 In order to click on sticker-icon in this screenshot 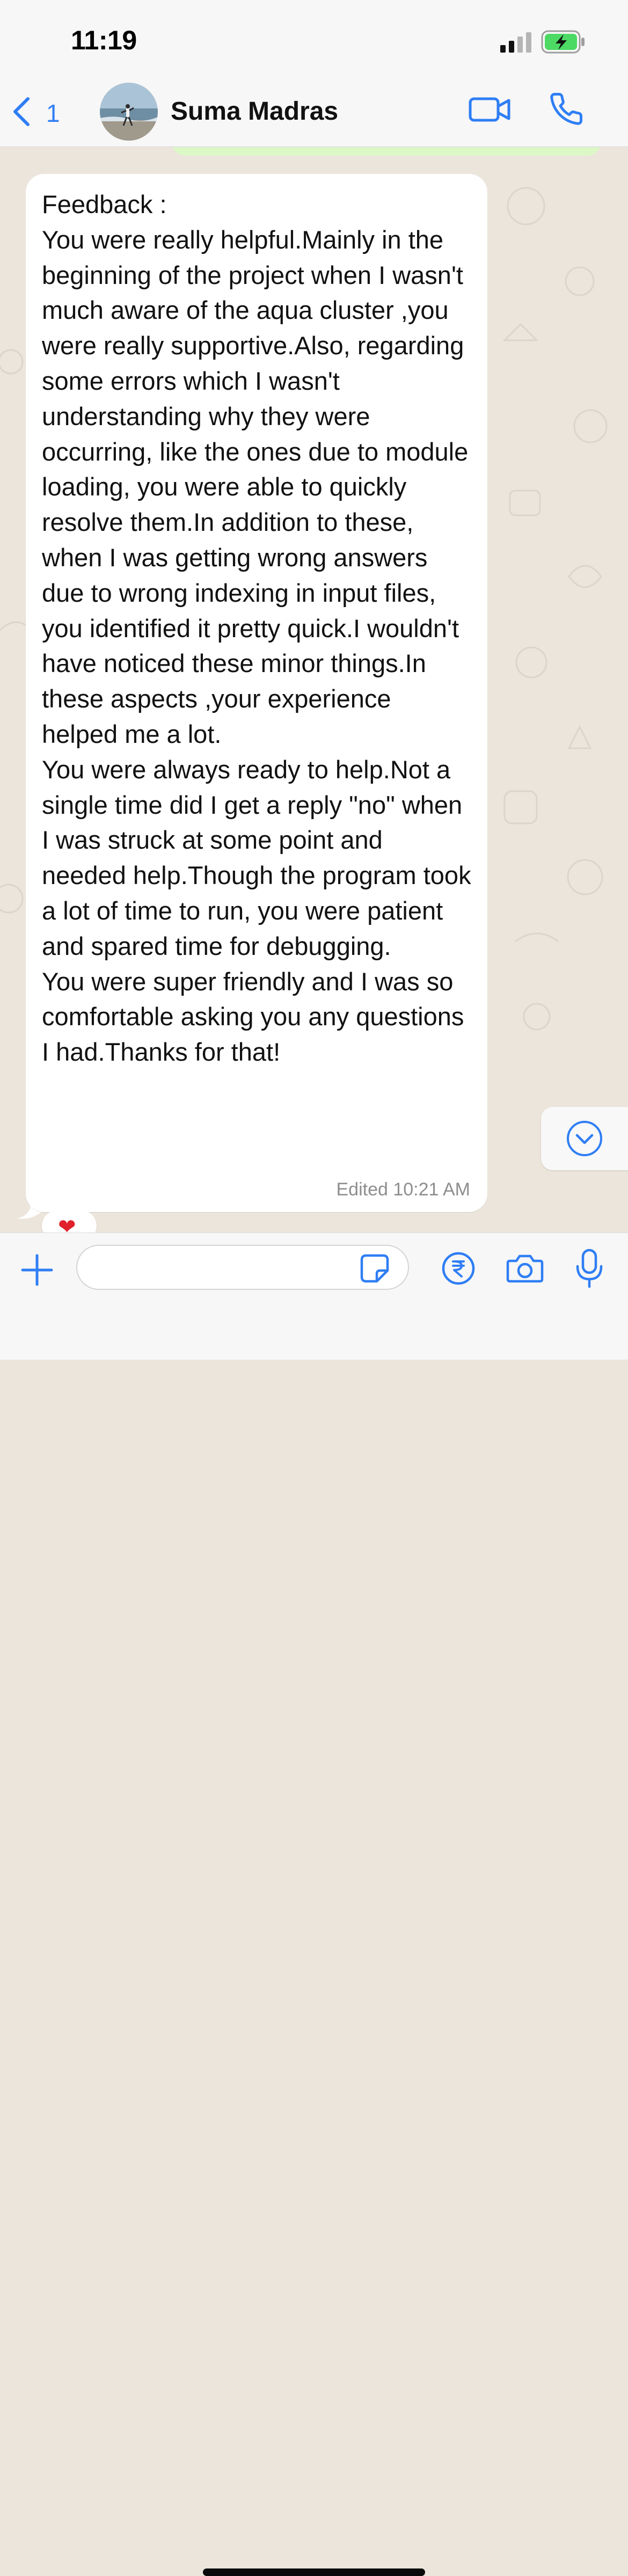, I will do `click(375, 1270)`.